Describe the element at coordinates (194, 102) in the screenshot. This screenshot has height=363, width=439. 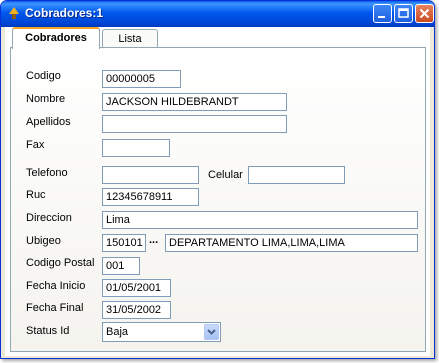
I see `nombre-field: JACKSON HILDEBRANDT` at that location.